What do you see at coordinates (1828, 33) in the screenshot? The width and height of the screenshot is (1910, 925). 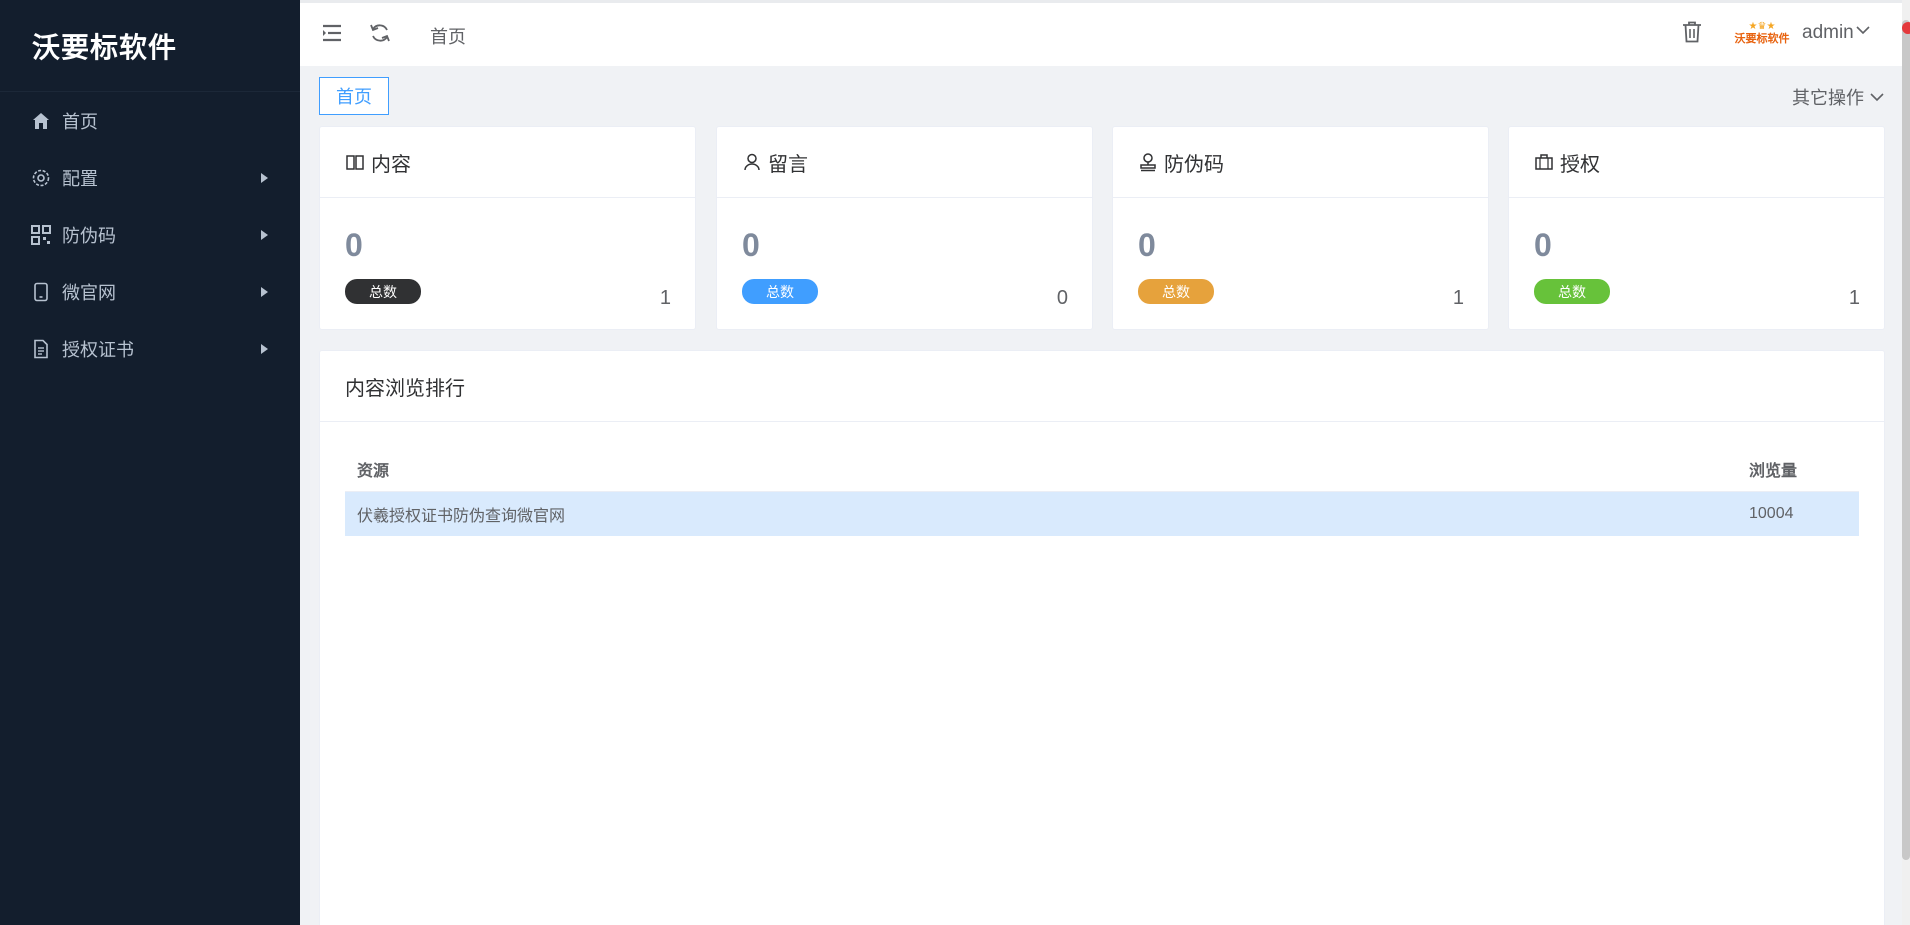 I see `username: admin` at bounding box center [1828, 33].